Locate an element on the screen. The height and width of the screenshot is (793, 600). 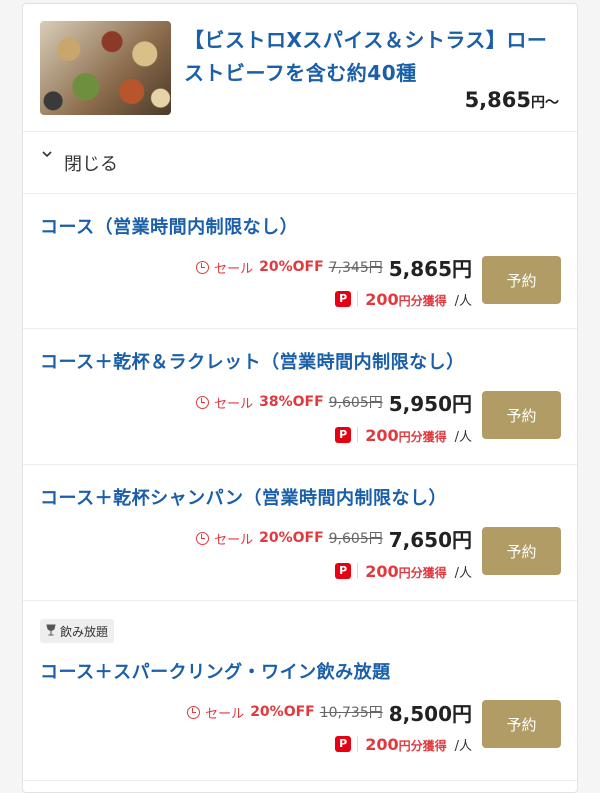
plan-price-value: 5,865 is located at coordinates (497, 100).